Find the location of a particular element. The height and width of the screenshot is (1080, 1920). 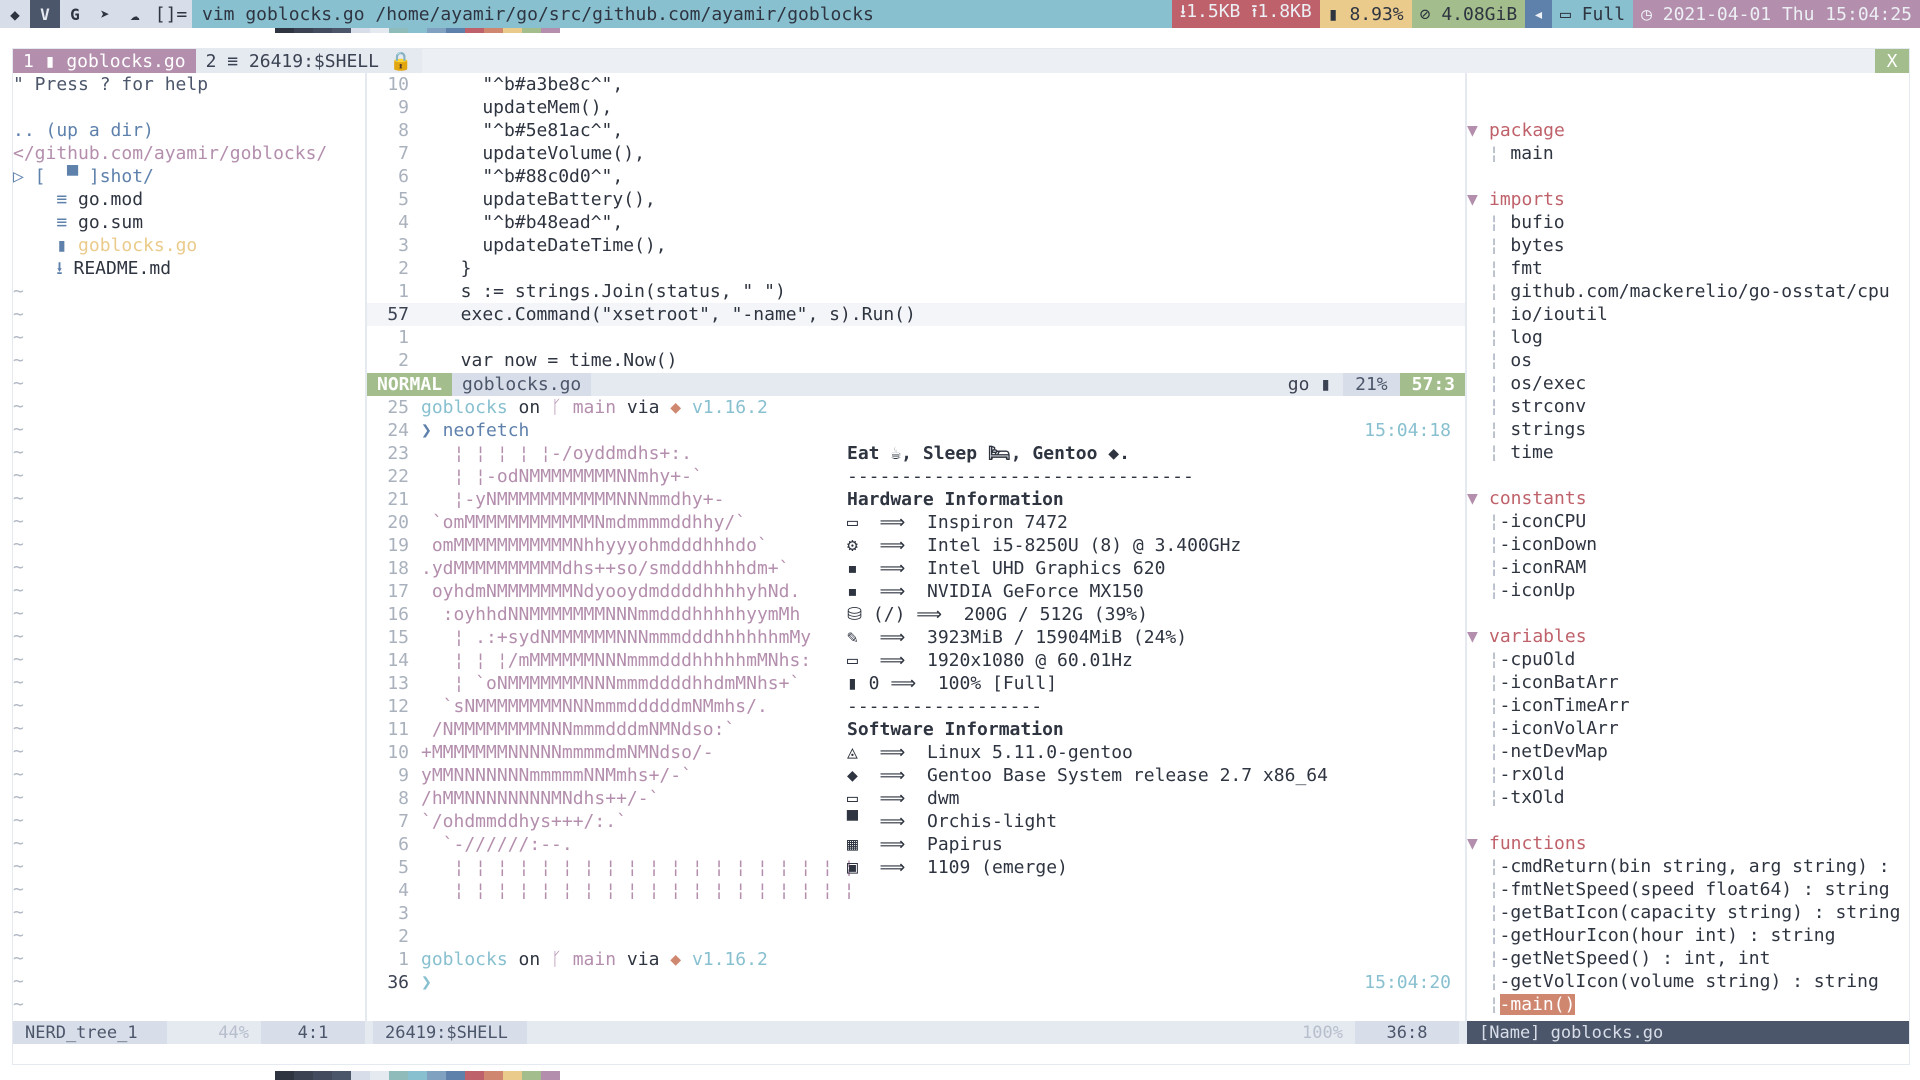

tagbar-item: ¦-netDevMap is located at coordinates (1688, 751).